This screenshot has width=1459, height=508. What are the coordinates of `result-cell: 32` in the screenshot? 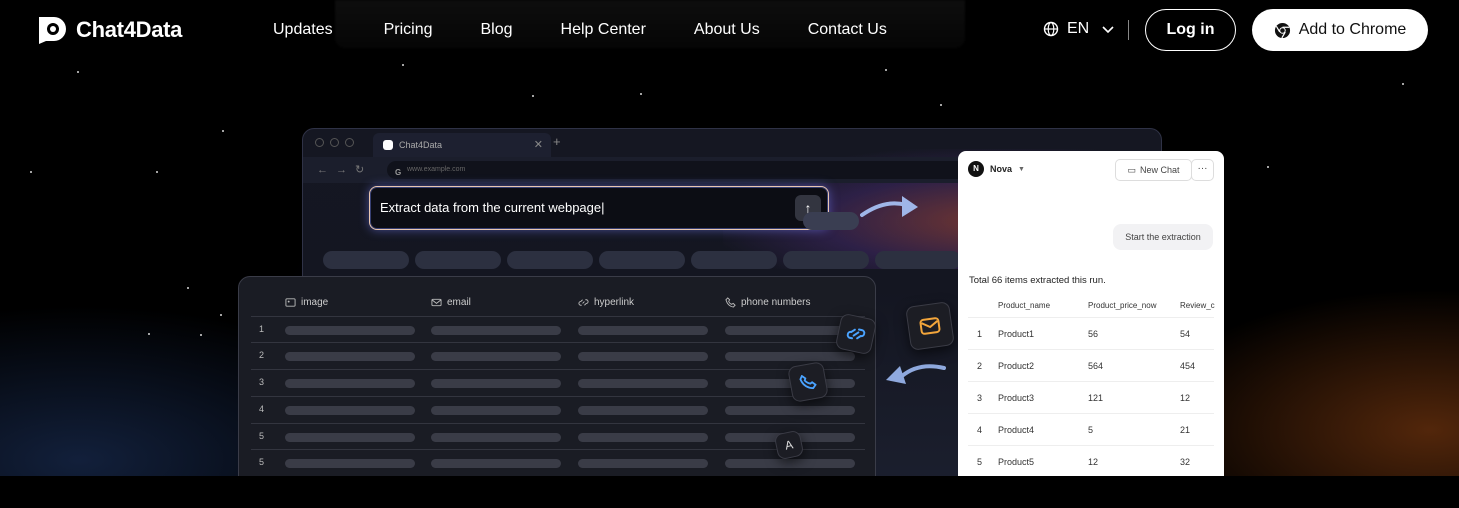 It's located at (1185, 462).